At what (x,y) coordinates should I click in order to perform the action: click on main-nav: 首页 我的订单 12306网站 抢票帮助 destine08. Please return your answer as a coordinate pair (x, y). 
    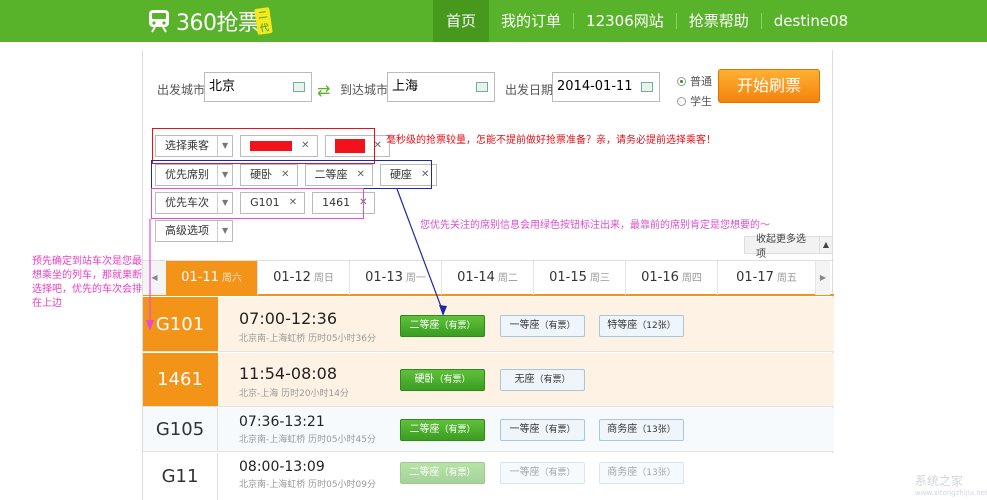
    Looking at the image, I should click on (646, 21).